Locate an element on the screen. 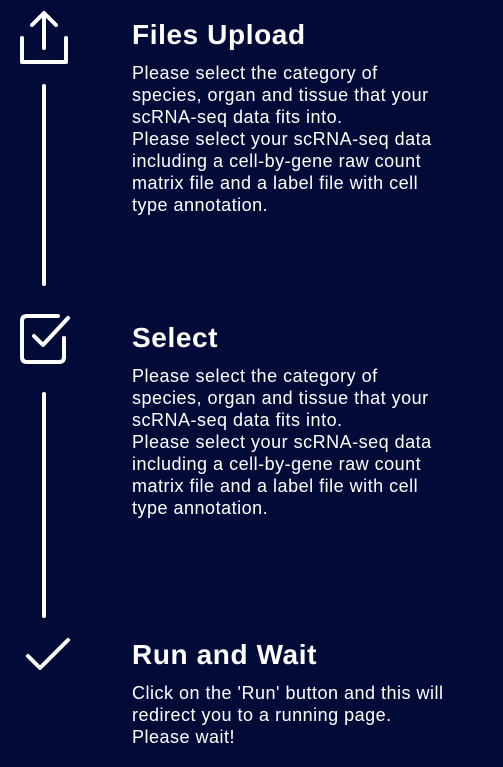 The width and height of the screenshot is (503, 767). step-title: Files Upload is located at coordinates (219, 34).